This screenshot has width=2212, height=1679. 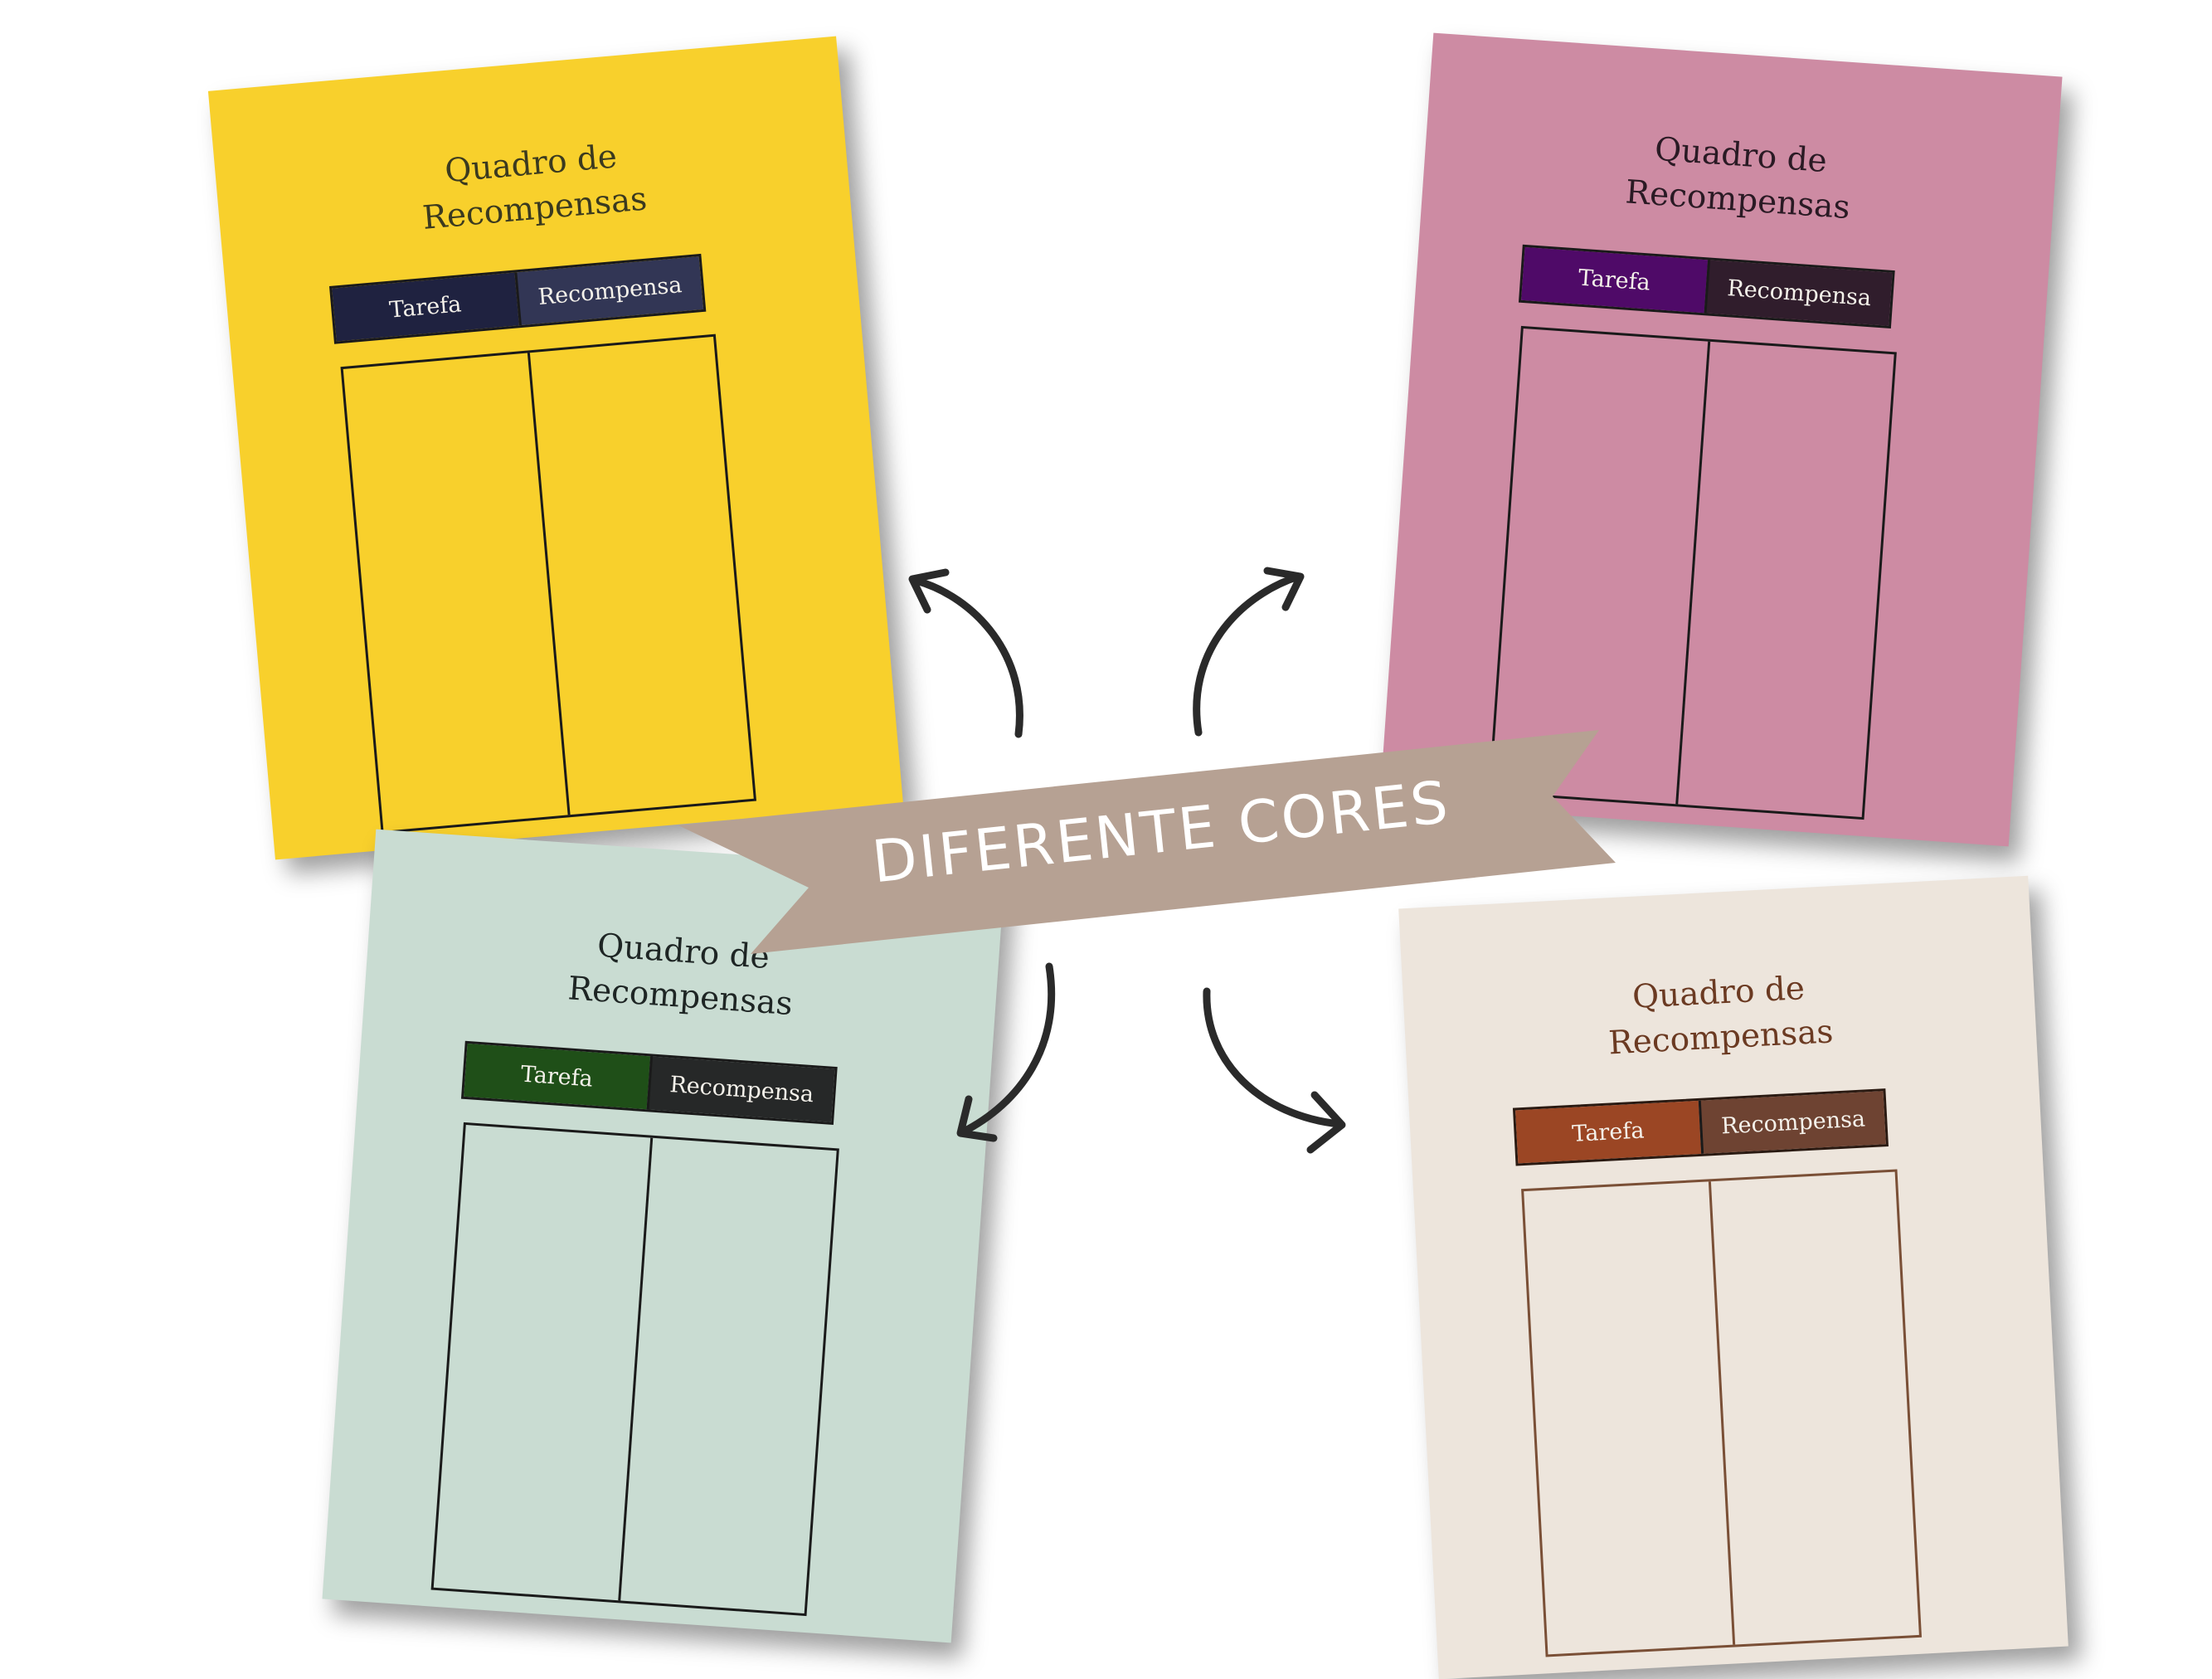 I want to click on arrow-down-left-icon, so click(x=1006, y=1052).